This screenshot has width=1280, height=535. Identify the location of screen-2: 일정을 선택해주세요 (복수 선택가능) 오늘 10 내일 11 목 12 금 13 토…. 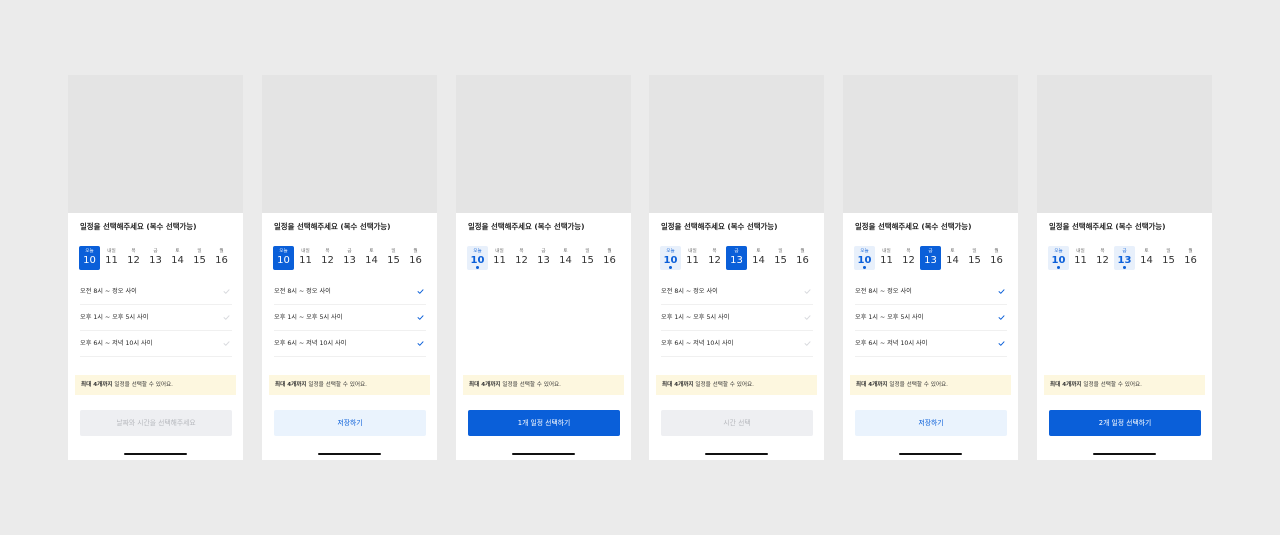
(349, 267).